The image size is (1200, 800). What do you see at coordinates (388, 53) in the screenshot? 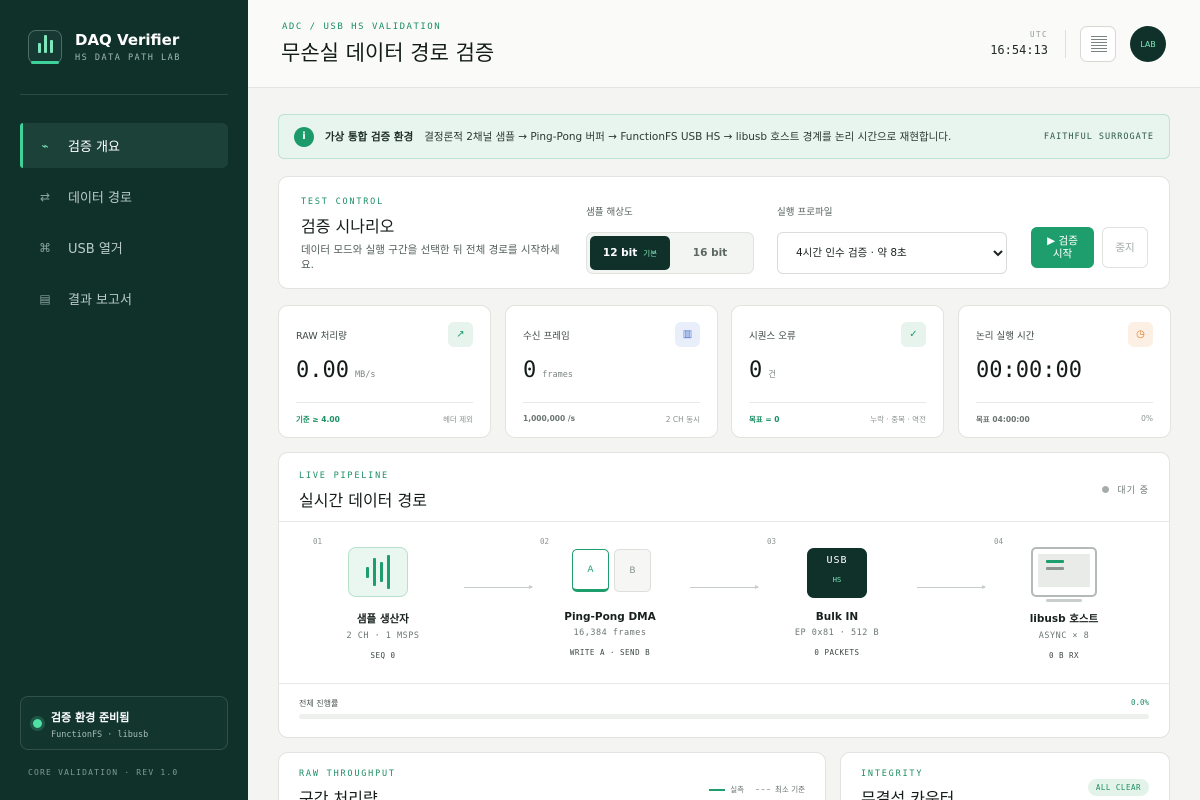
I see `page-title: 무손실 데이터 경로 검증` at bounding box center [388, 53].